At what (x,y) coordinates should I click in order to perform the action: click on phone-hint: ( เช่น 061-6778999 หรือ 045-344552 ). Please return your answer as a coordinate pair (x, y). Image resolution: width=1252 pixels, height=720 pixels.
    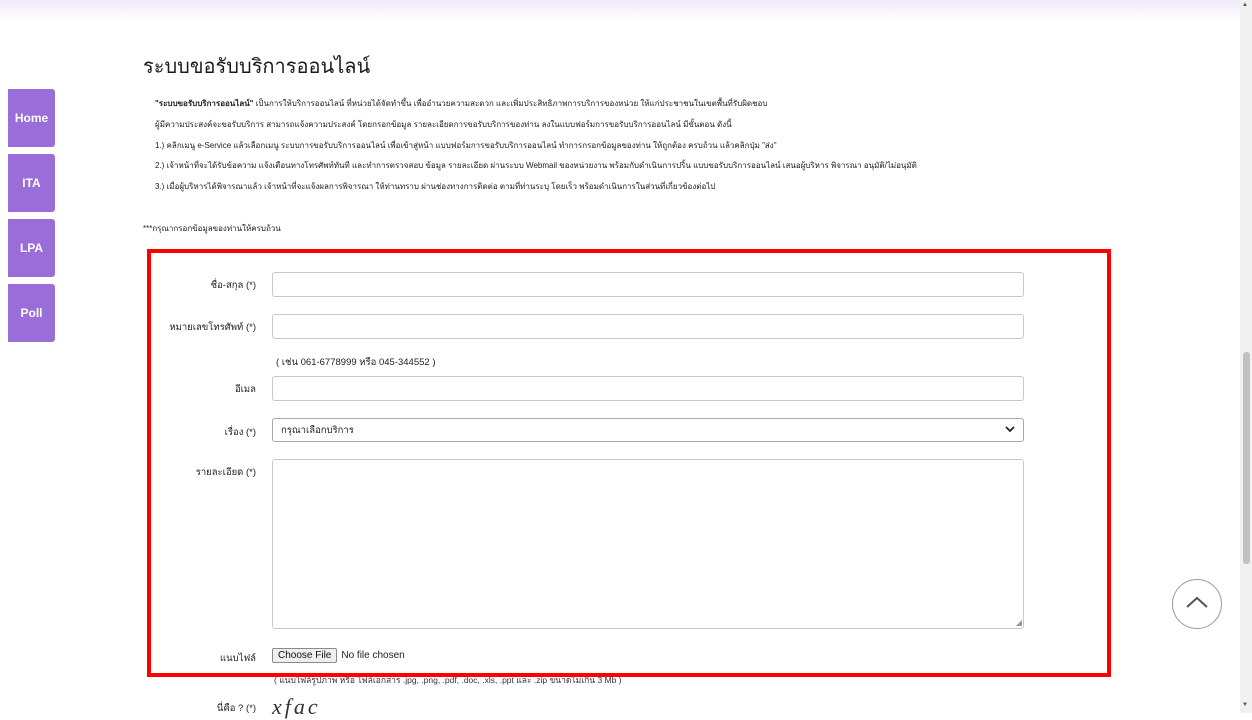
    Looking at the image, I should click on (356, 362).